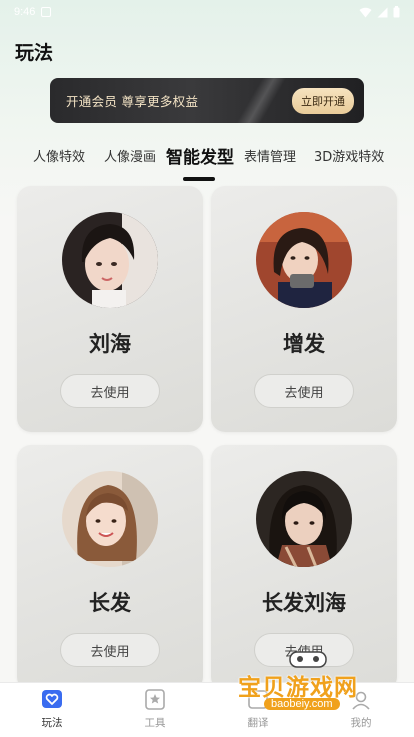 The width and height of the screenshot is (414, 737). I want to click on status-time: 9:46, so click(25, 12).